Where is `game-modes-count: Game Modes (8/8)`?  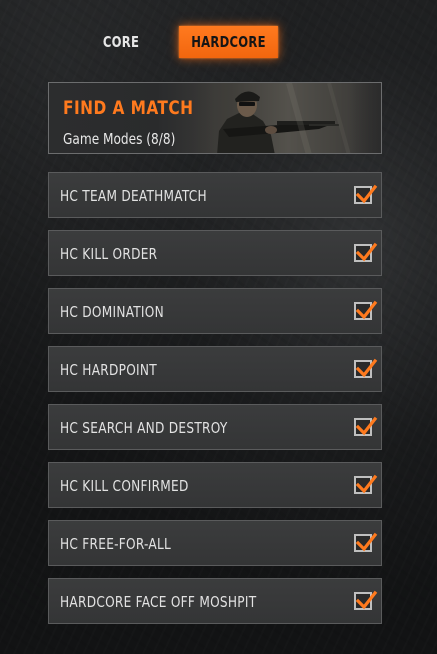 game-modes-count: Game Modes (8/8) is located at coordinates (119, 139).